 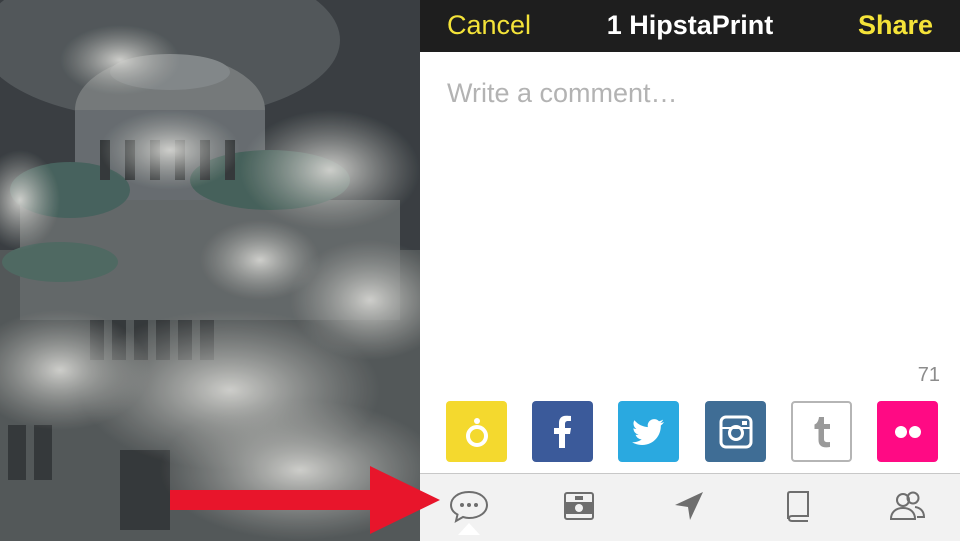 I want to click on hipstamatic-icon, so click(x=476, y=432).